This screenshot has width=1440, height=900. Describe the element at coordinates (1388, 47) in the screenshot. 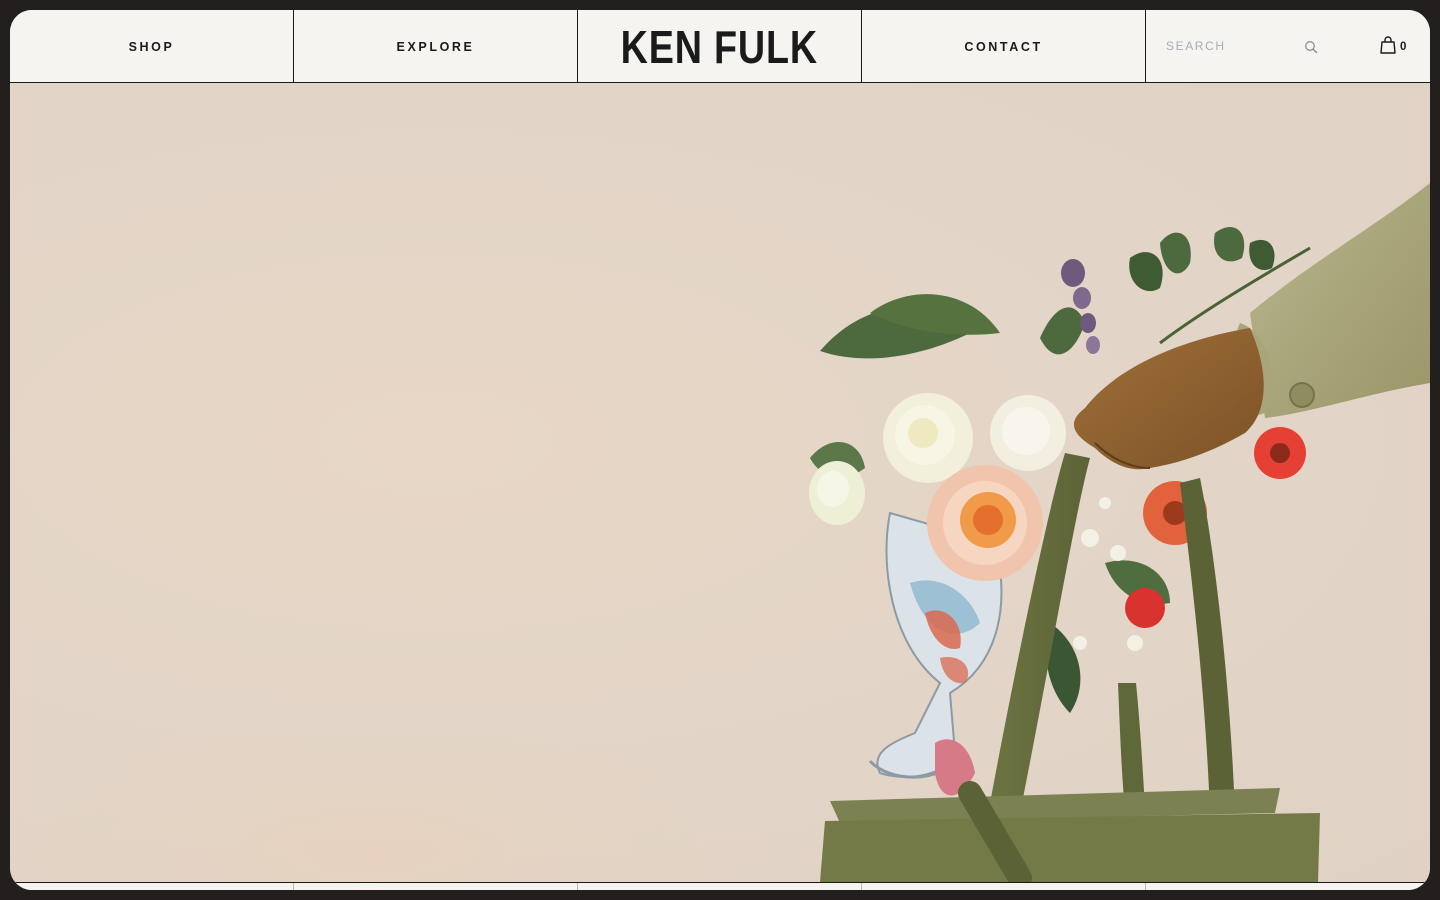

I see `shopping-bag-icon` at that location.